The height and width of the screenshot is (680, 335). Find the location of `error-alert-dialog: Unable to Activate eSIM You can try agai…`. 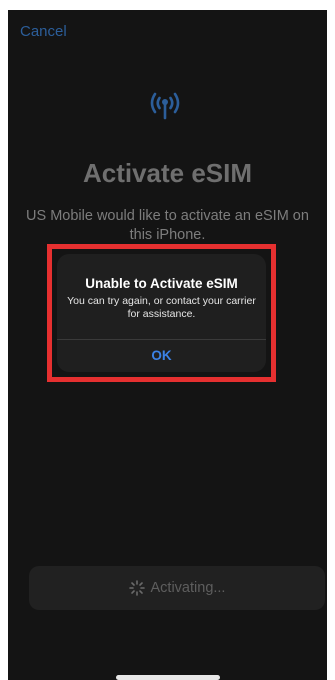

error-alert-dialog: Unable to Activate eSIM You can try agai… is located at coordinates (161, 313).